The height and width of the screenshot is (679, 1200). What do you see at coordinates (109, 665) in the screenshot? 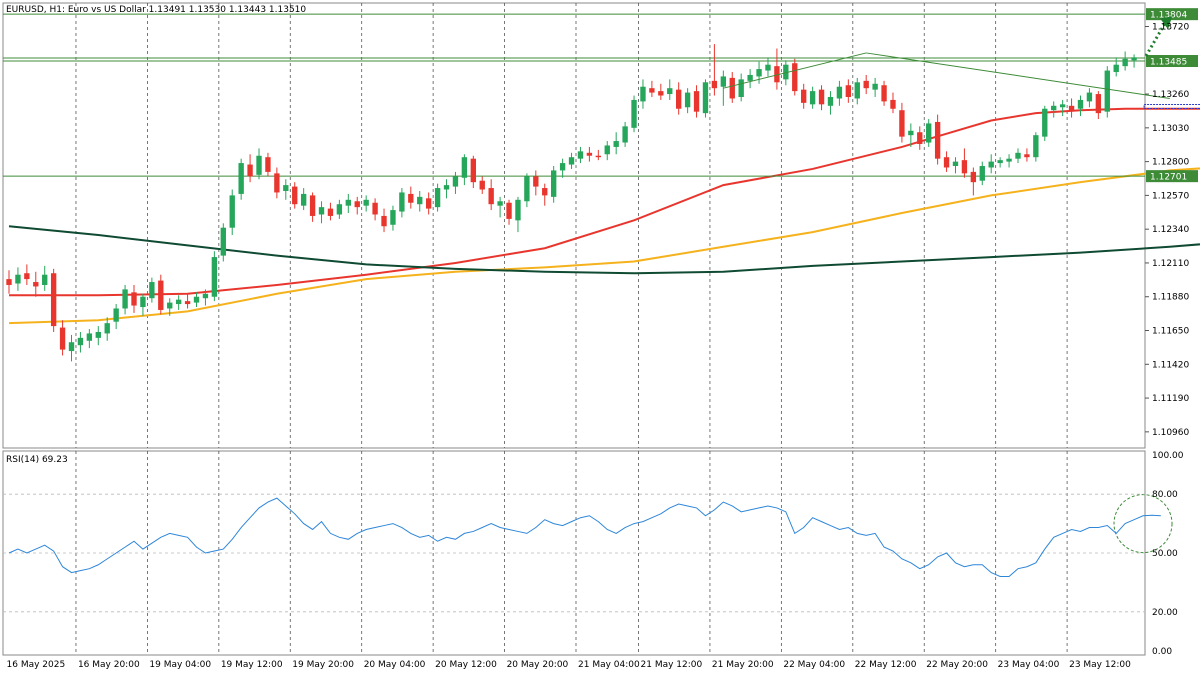
I see `x-tick-label: 16 May 20:00` at bounding box center [109, 665].